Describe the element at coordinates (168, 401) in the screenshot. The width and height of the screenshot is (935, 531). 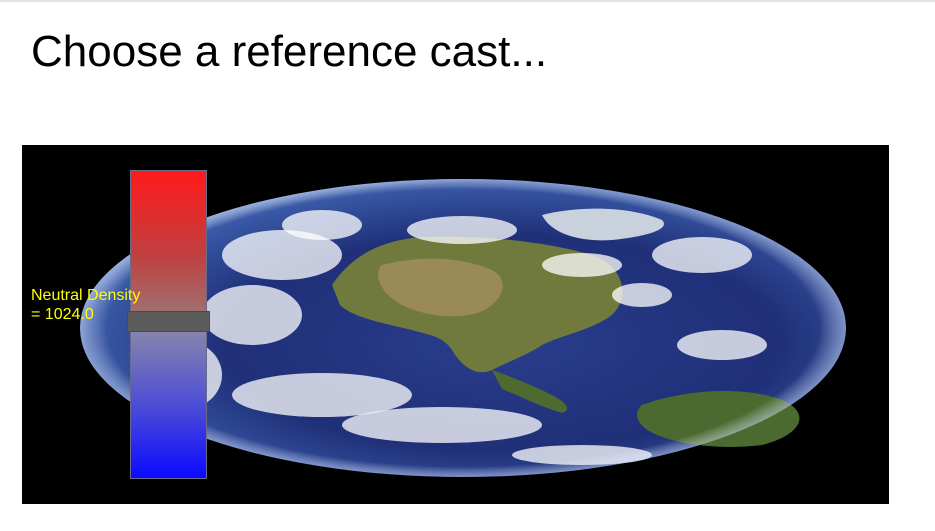
I see `density-slider-track-low` at that location.